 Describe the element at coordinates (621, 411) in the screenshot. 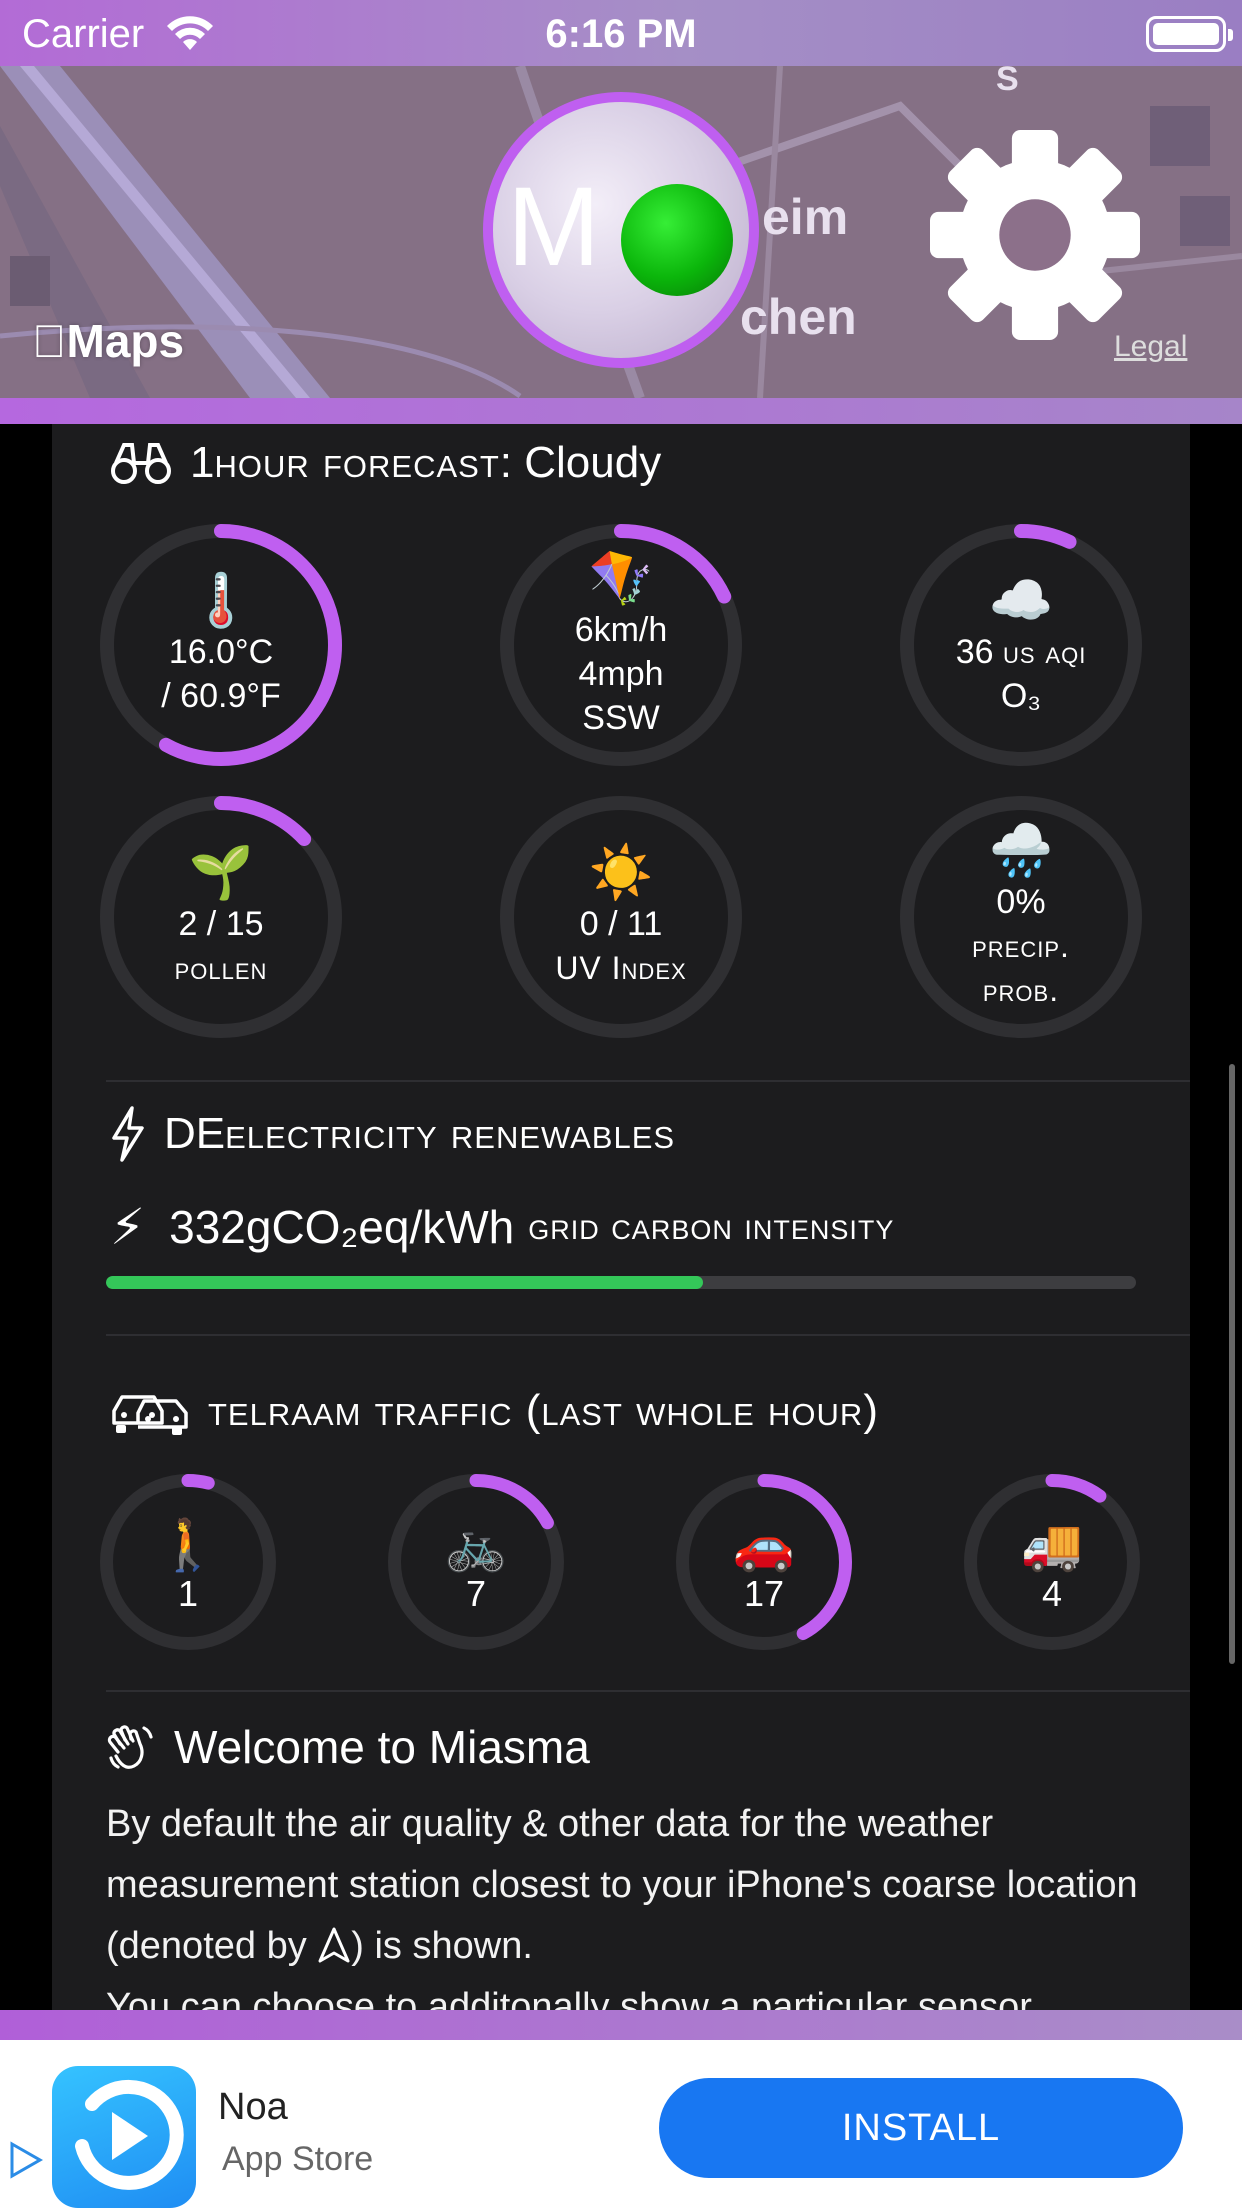

I see `header-accent-bar` at that location.